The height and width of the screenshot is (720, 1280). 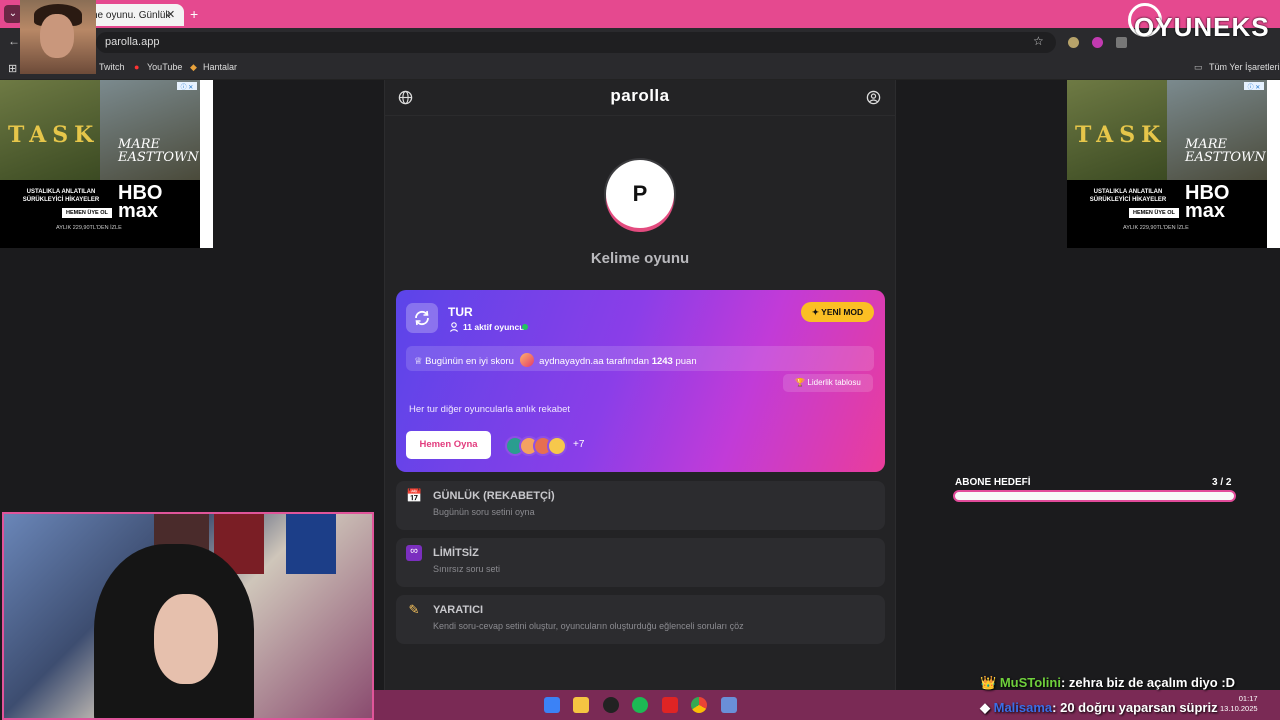 I want to click on mode-creative, so click(x=640, y=619).